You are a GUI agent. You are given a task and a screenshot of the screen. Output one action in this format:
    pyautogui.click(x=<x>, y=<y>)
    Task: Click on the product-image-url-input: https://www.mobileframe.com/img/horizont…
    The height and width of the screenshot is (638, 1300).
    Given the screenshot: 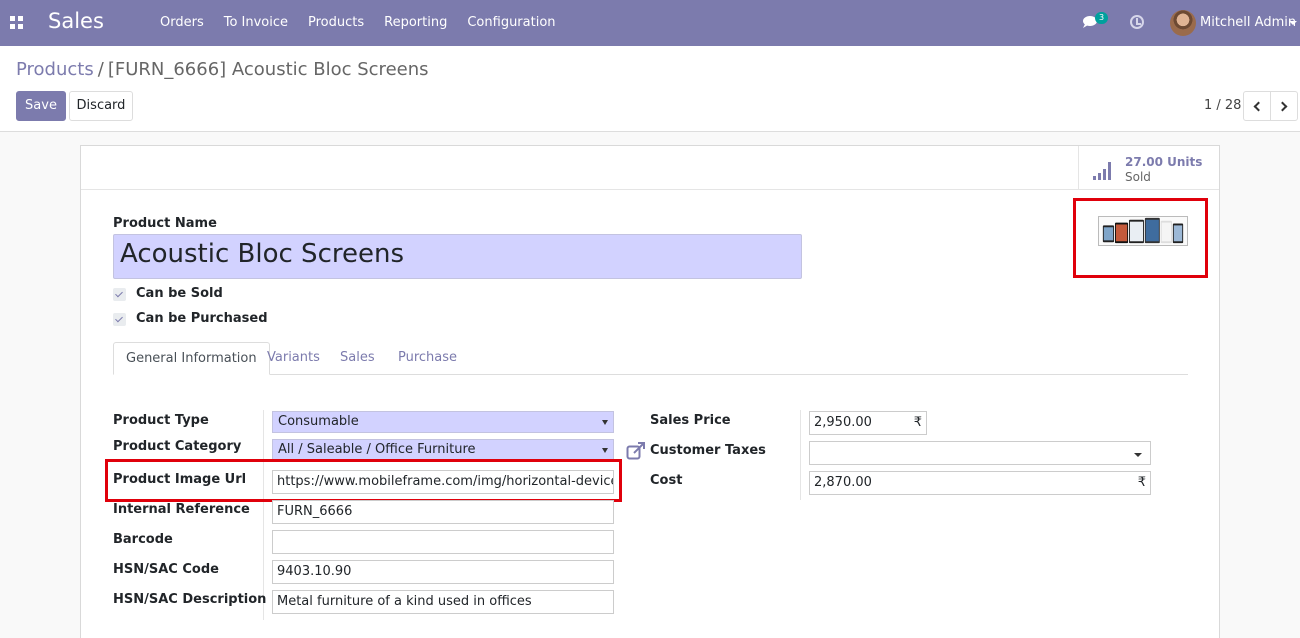 What is the action you would take?
    pyautogui.click(x=443, y=482)
    